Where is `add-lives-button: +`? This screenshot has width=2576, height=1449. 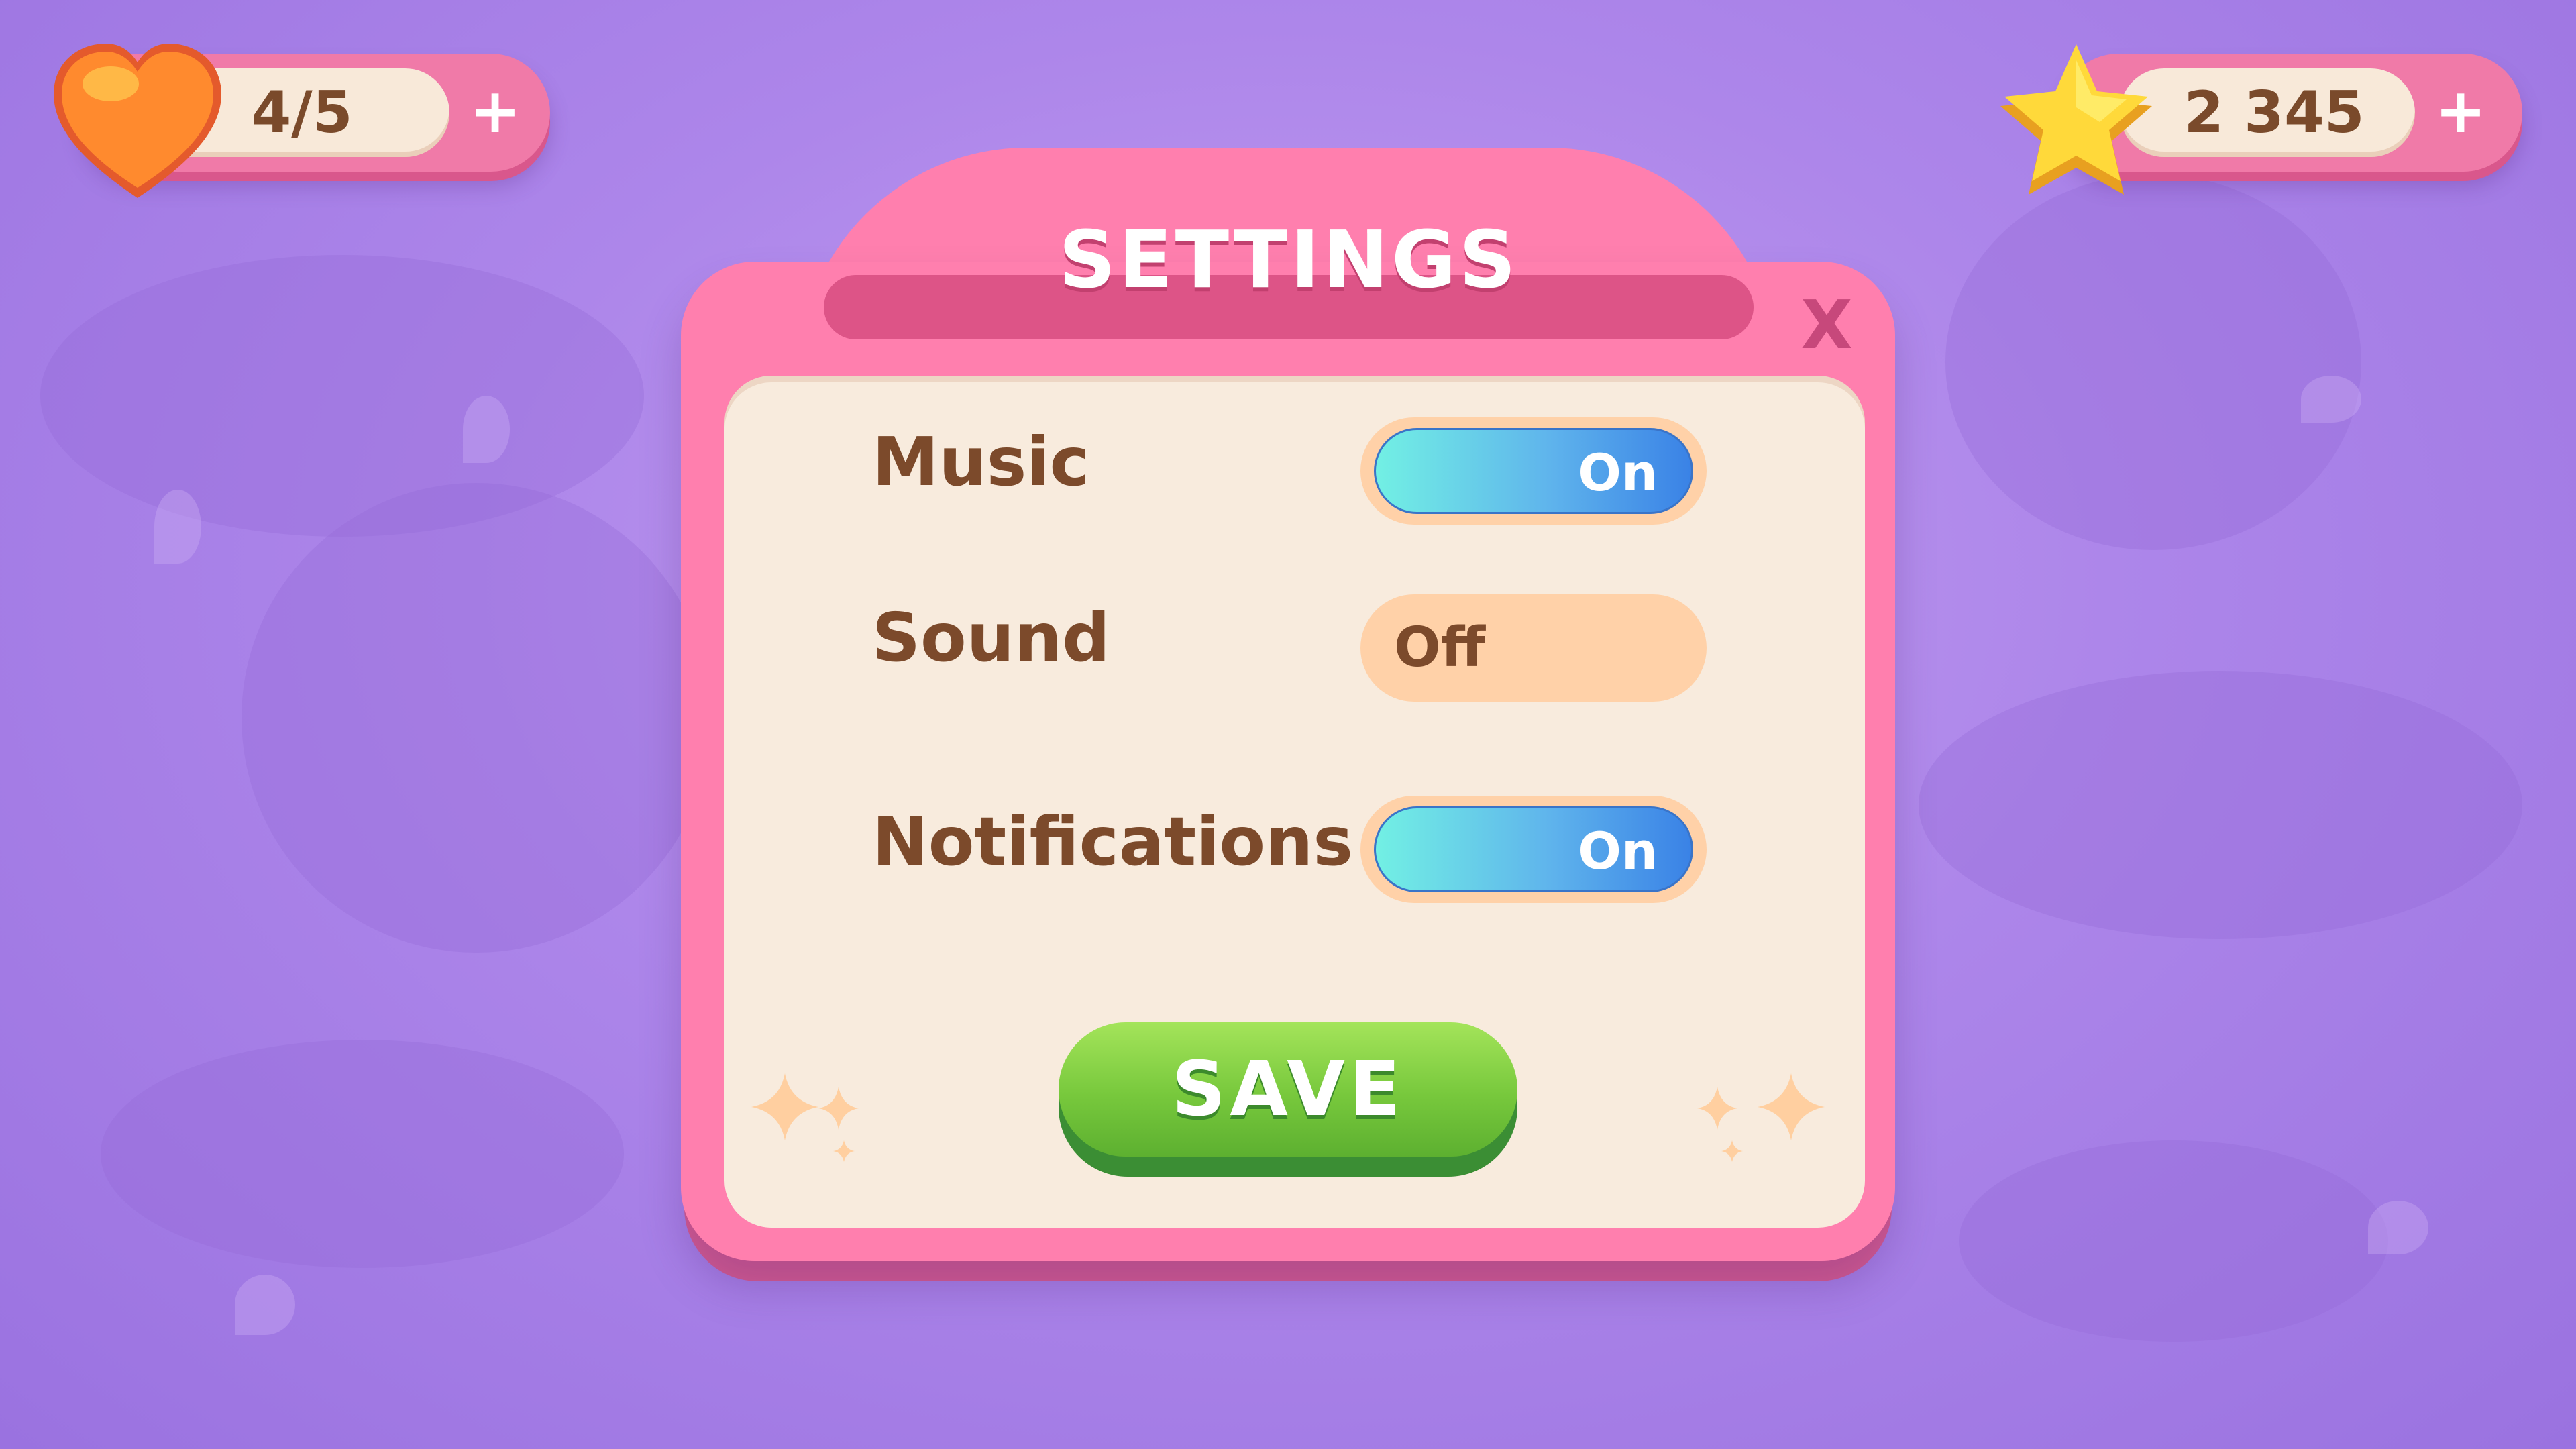
add-lives-button: + is located at coordinates (495, 112).